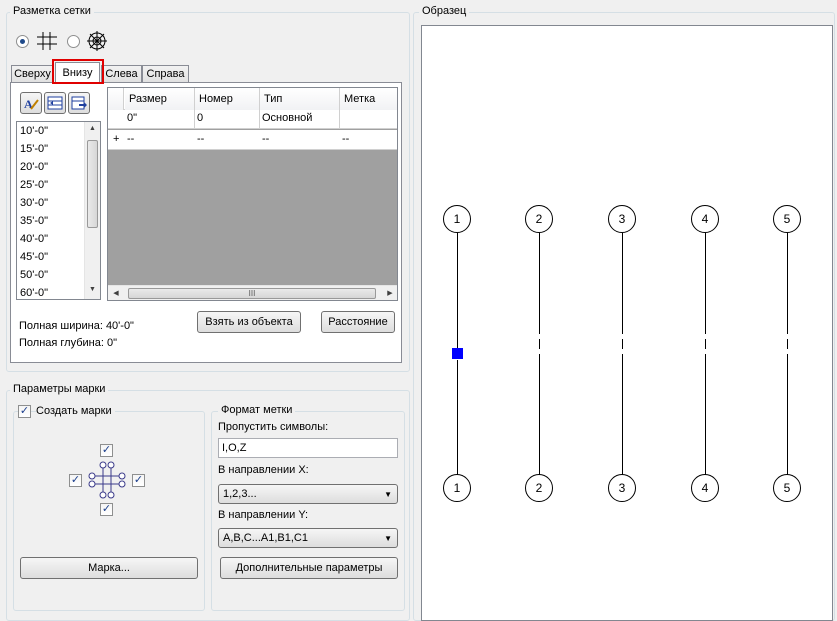 The image size is (837, 621). What do you see at coordinates (390, 293) in the screenshot?
I see `scroll-right-arrow-icon: ▶` at bounding box center [390, 293].